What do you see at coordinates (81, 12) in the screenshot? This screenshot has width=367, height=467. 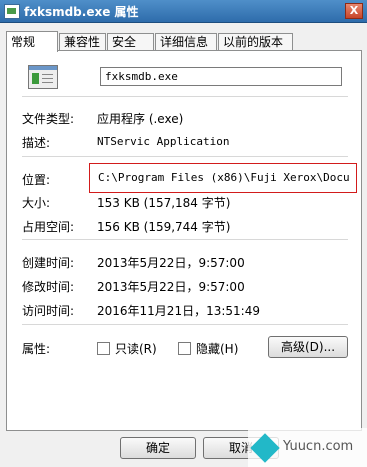 I see `window-title: fxksmdb.exe 属性` at bounding box center [81, 12].